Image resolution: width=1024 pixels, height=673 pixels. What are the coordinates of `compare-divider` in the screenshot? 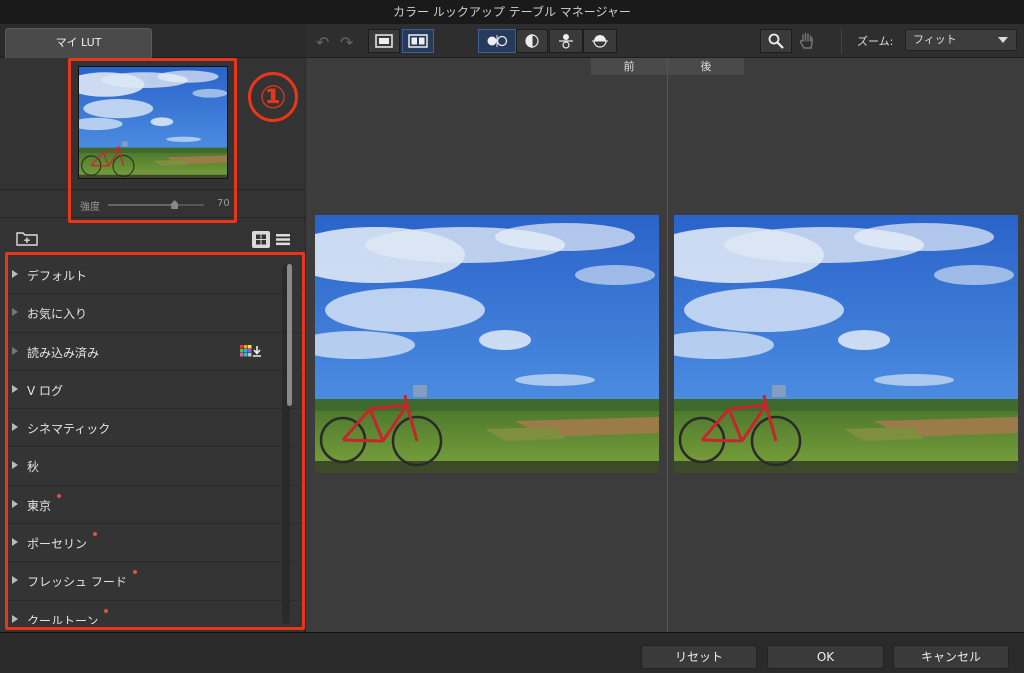 It's located at (667, 345).